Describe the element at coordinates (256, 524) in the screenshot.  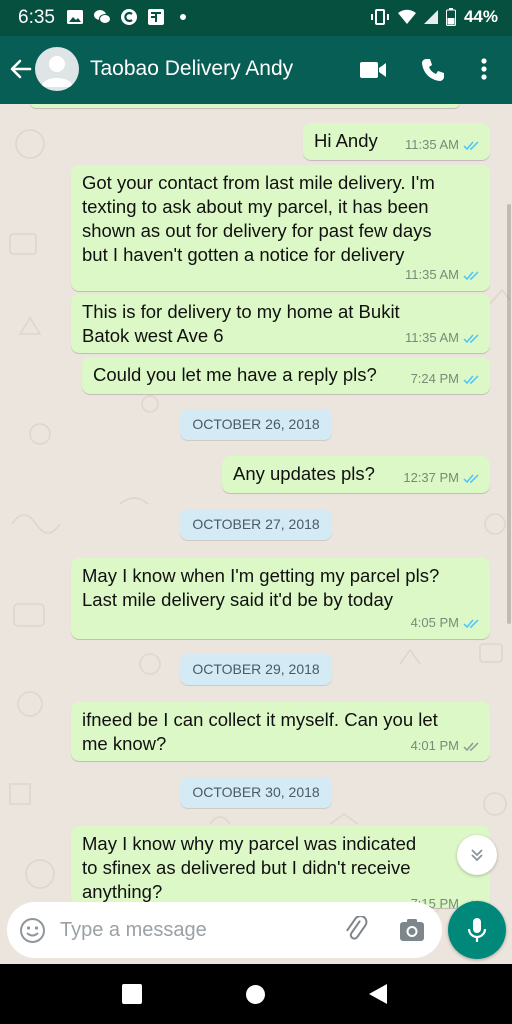
I see `date-separator: OCTOBER 27, 2018` at that location.